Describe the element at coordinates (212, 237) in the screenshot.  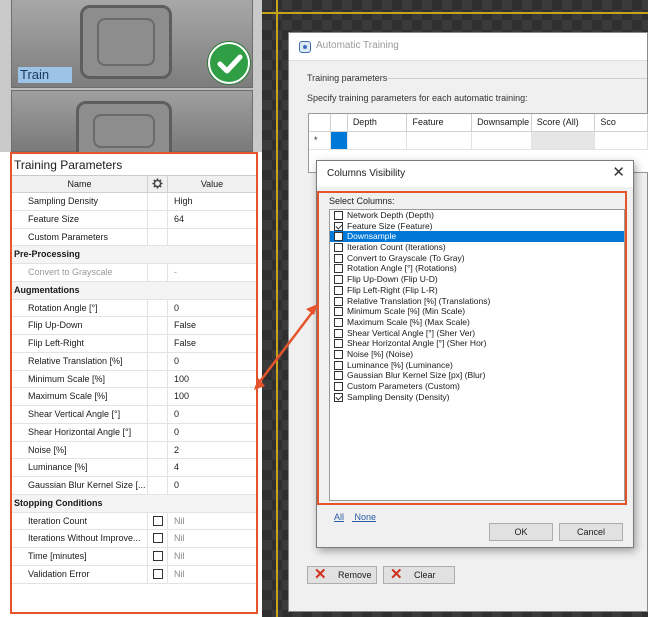
I see `parameter-value` at that location.